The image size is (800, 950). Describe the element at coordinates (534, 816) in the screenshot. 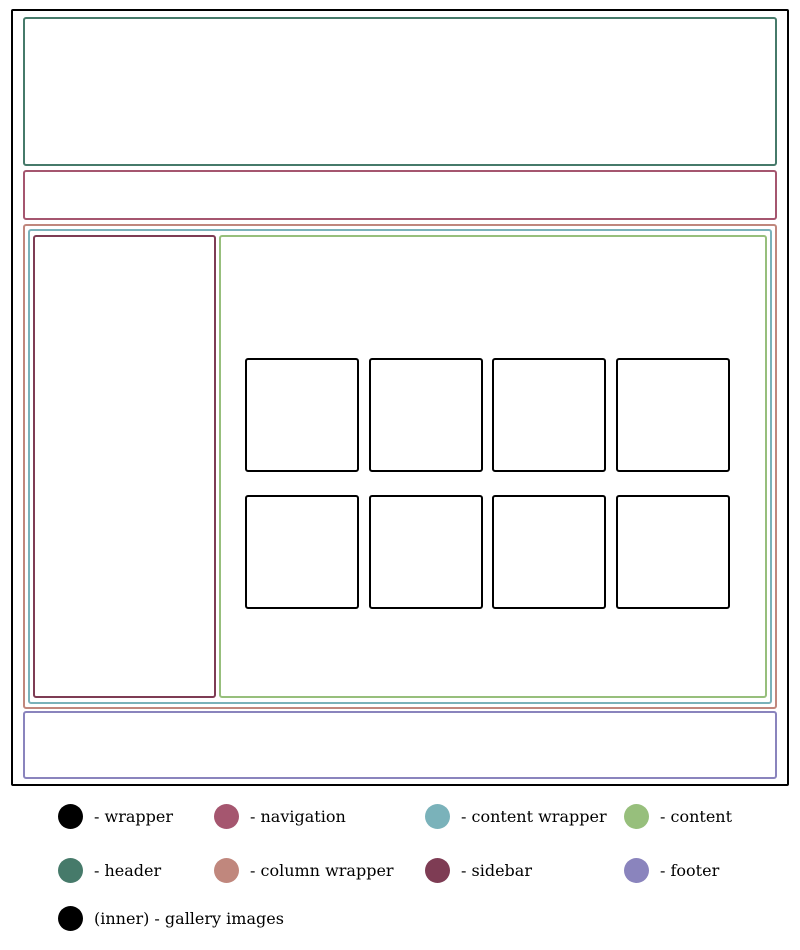

I see `legend-label-content-wrapper: - content wrapper` at that location.